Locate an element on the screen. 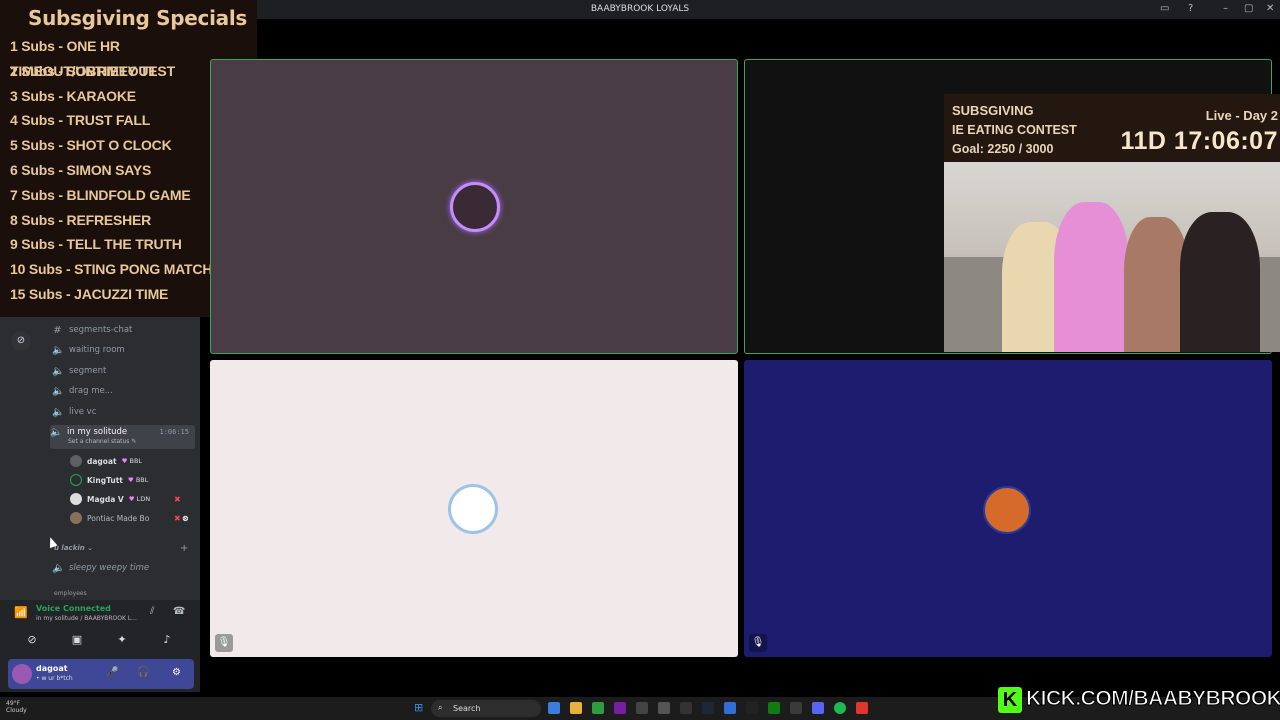  discord-icon is located at coordinates (818, 708).